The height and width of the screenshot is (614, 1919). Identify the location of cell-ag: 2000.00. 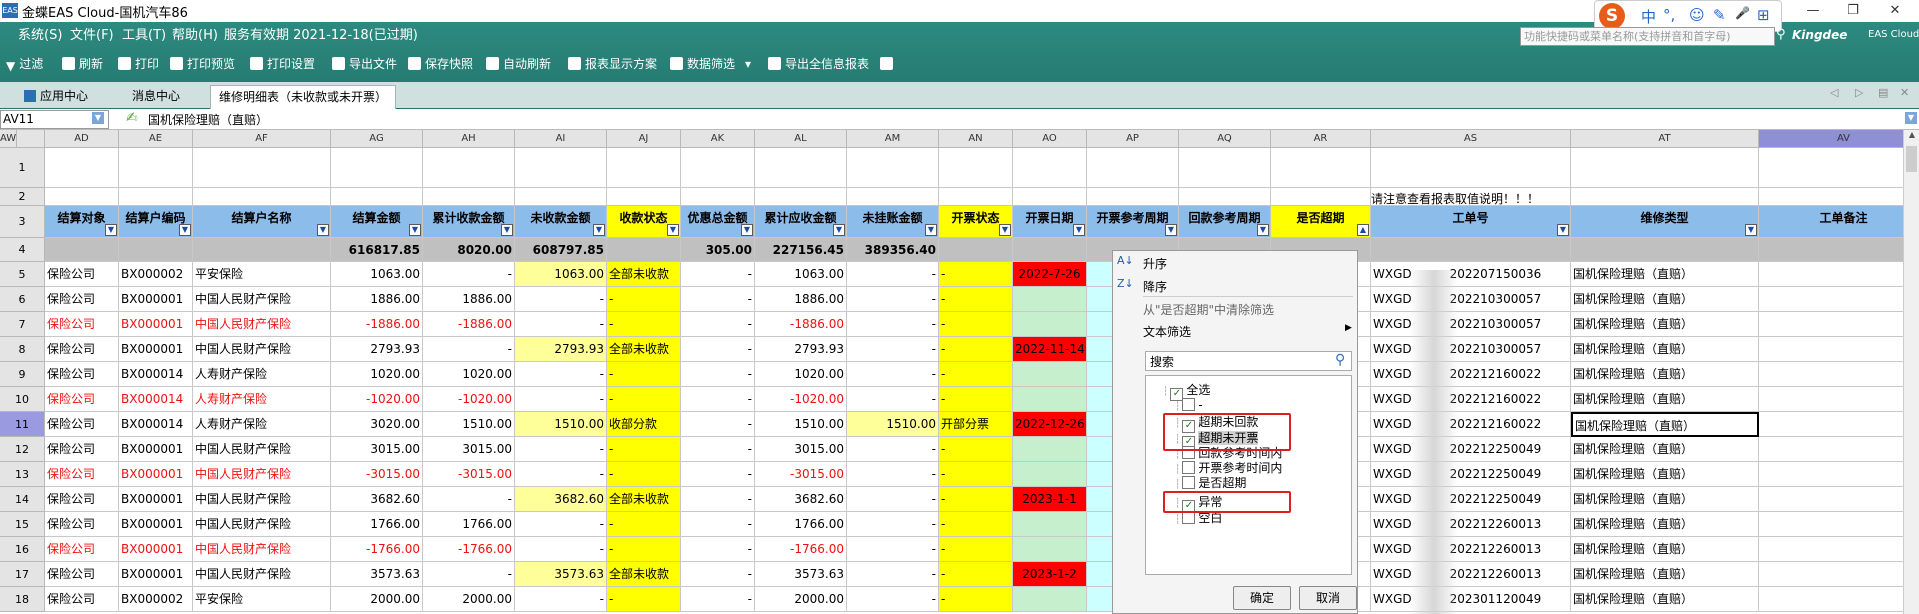
(377, 599).